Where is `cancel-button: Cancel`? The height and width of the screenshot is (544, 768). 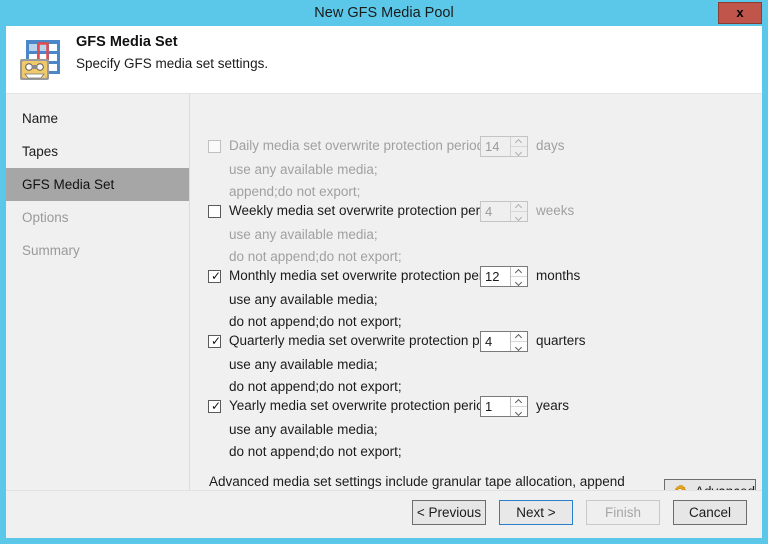 cancel-button: Cancel is located at coordinates (710, 512).